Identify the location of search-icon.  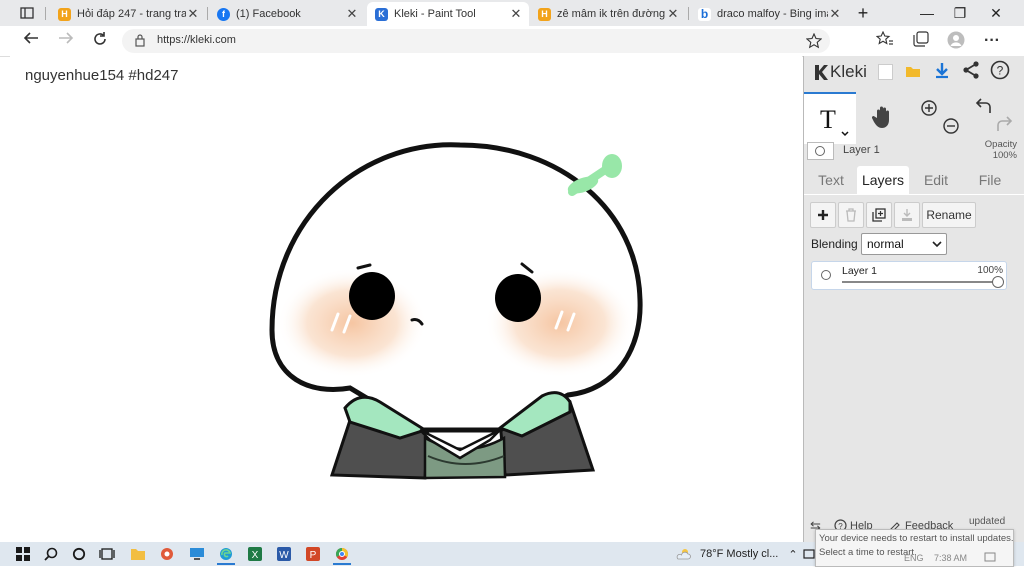
(51, 554).